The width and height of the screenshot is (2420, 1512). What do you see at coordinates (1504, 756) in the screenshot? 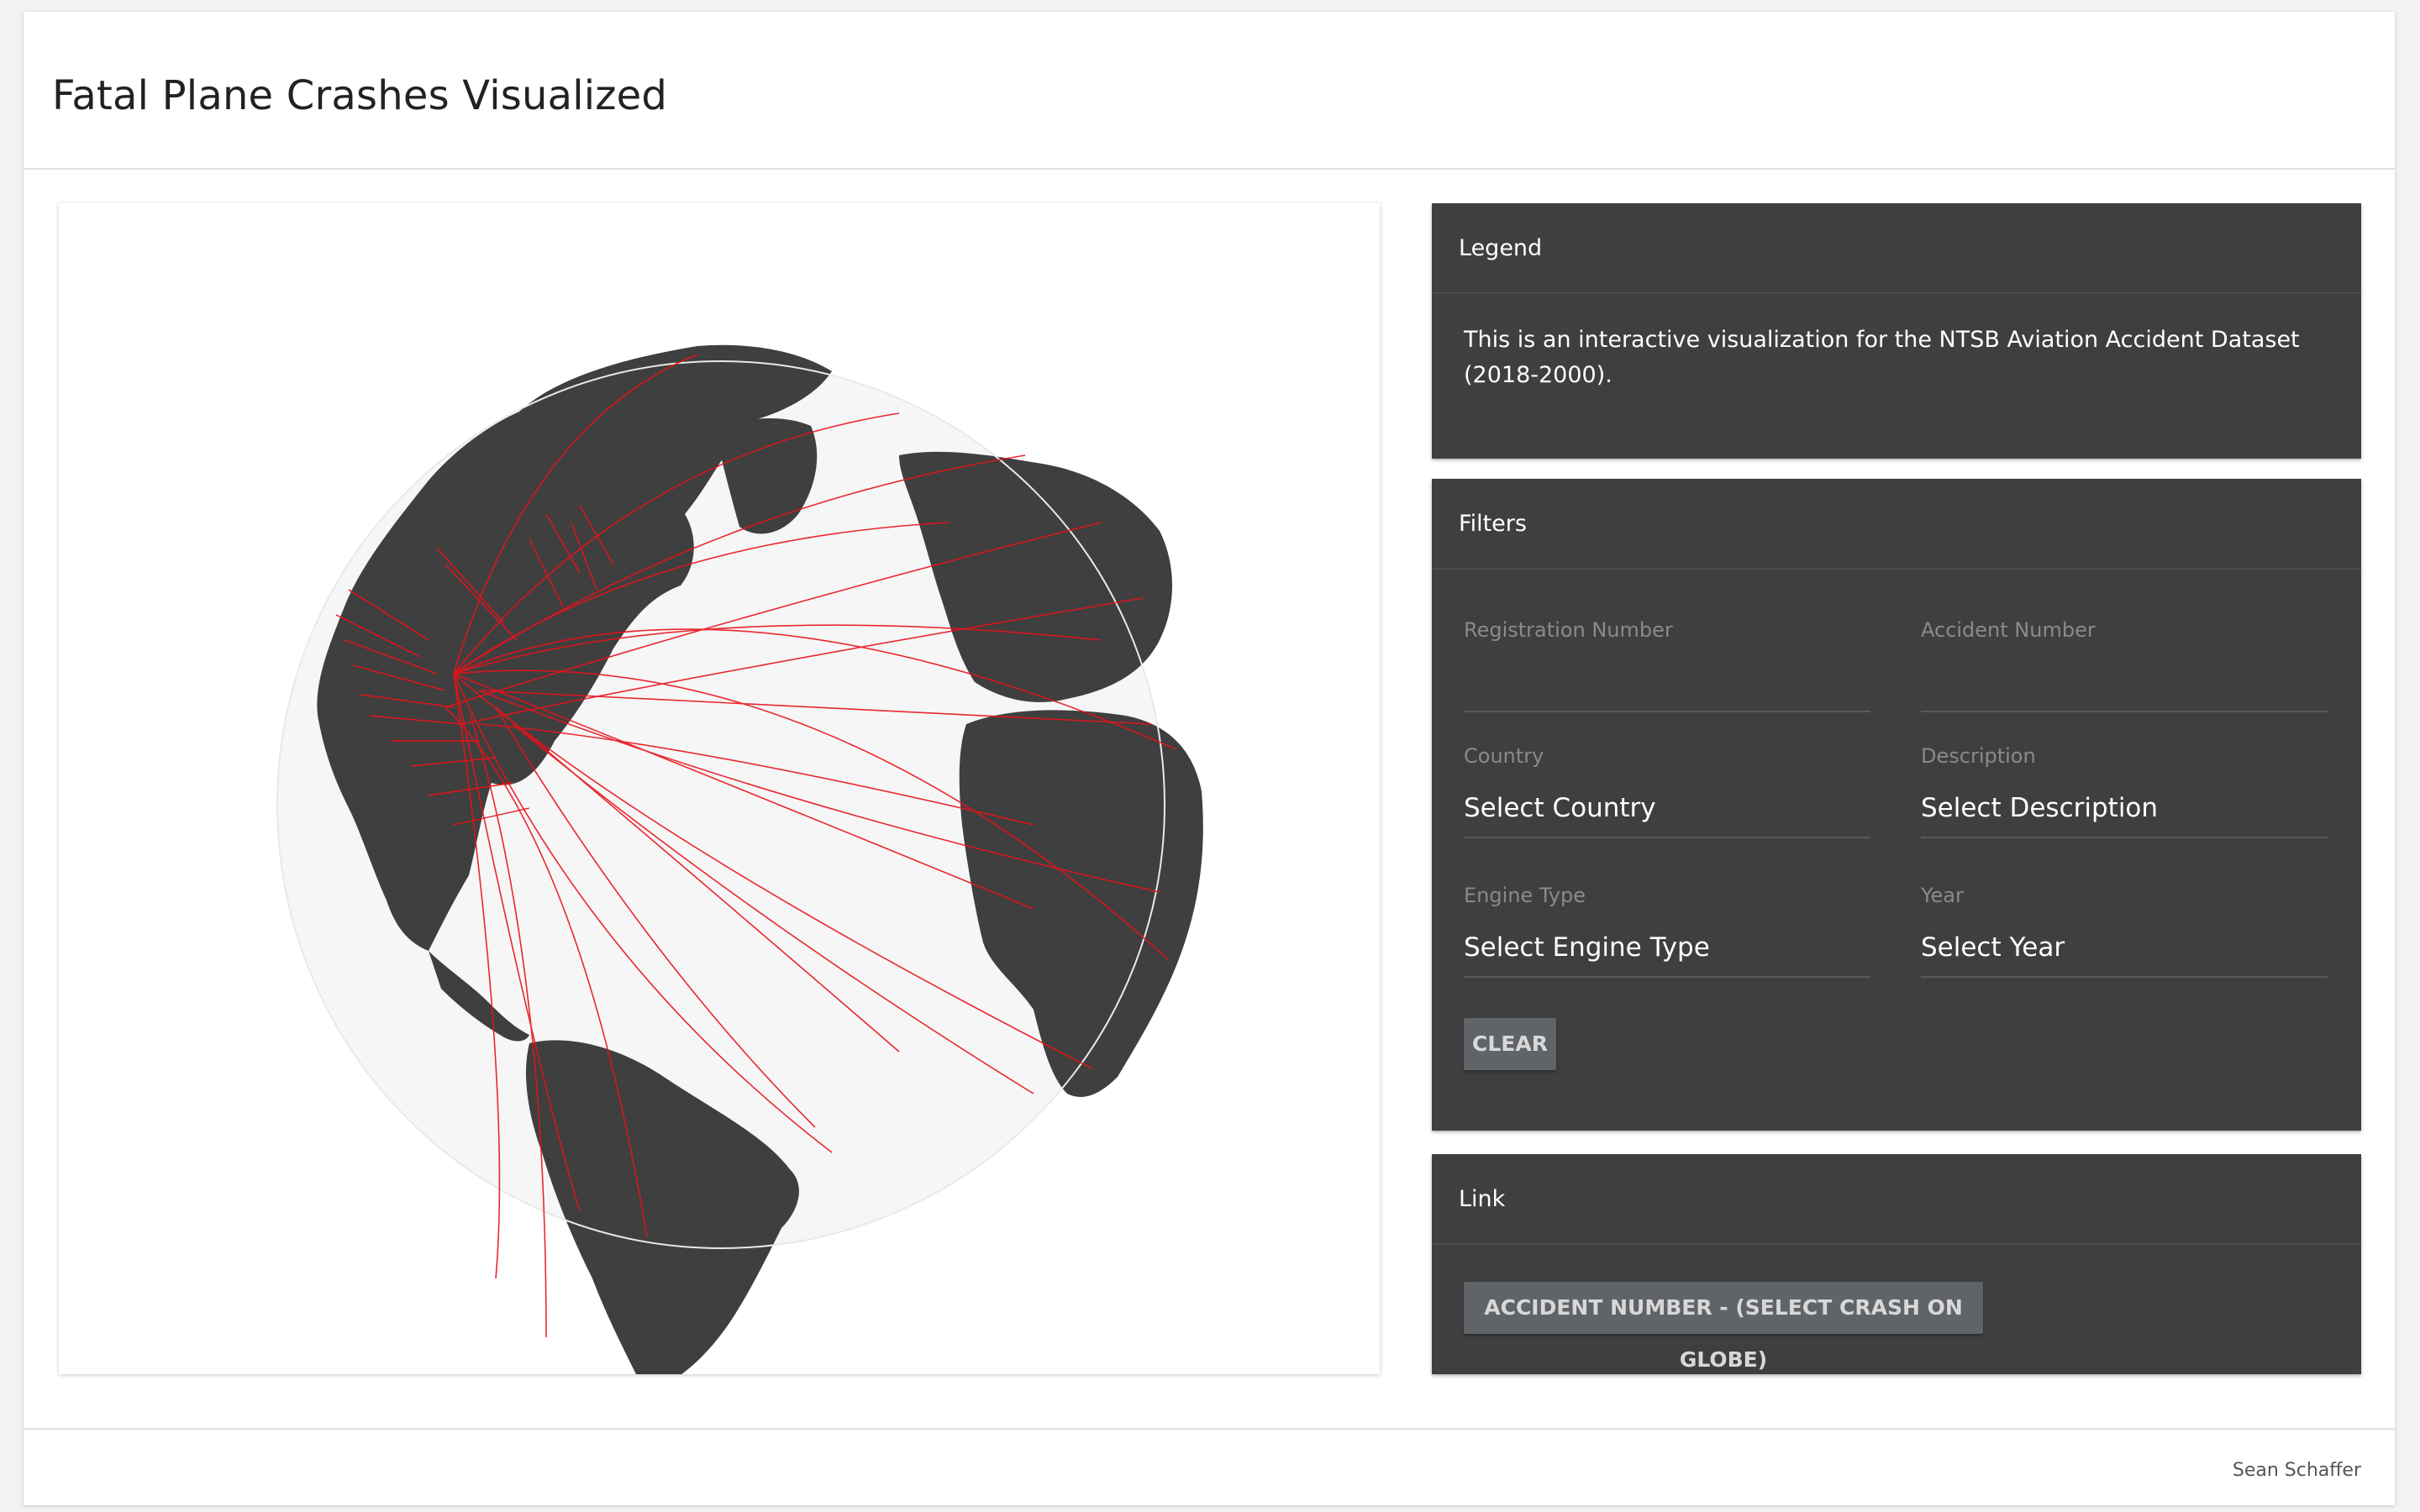
I see `country-label: Country` at bounding box center [1504, 756].